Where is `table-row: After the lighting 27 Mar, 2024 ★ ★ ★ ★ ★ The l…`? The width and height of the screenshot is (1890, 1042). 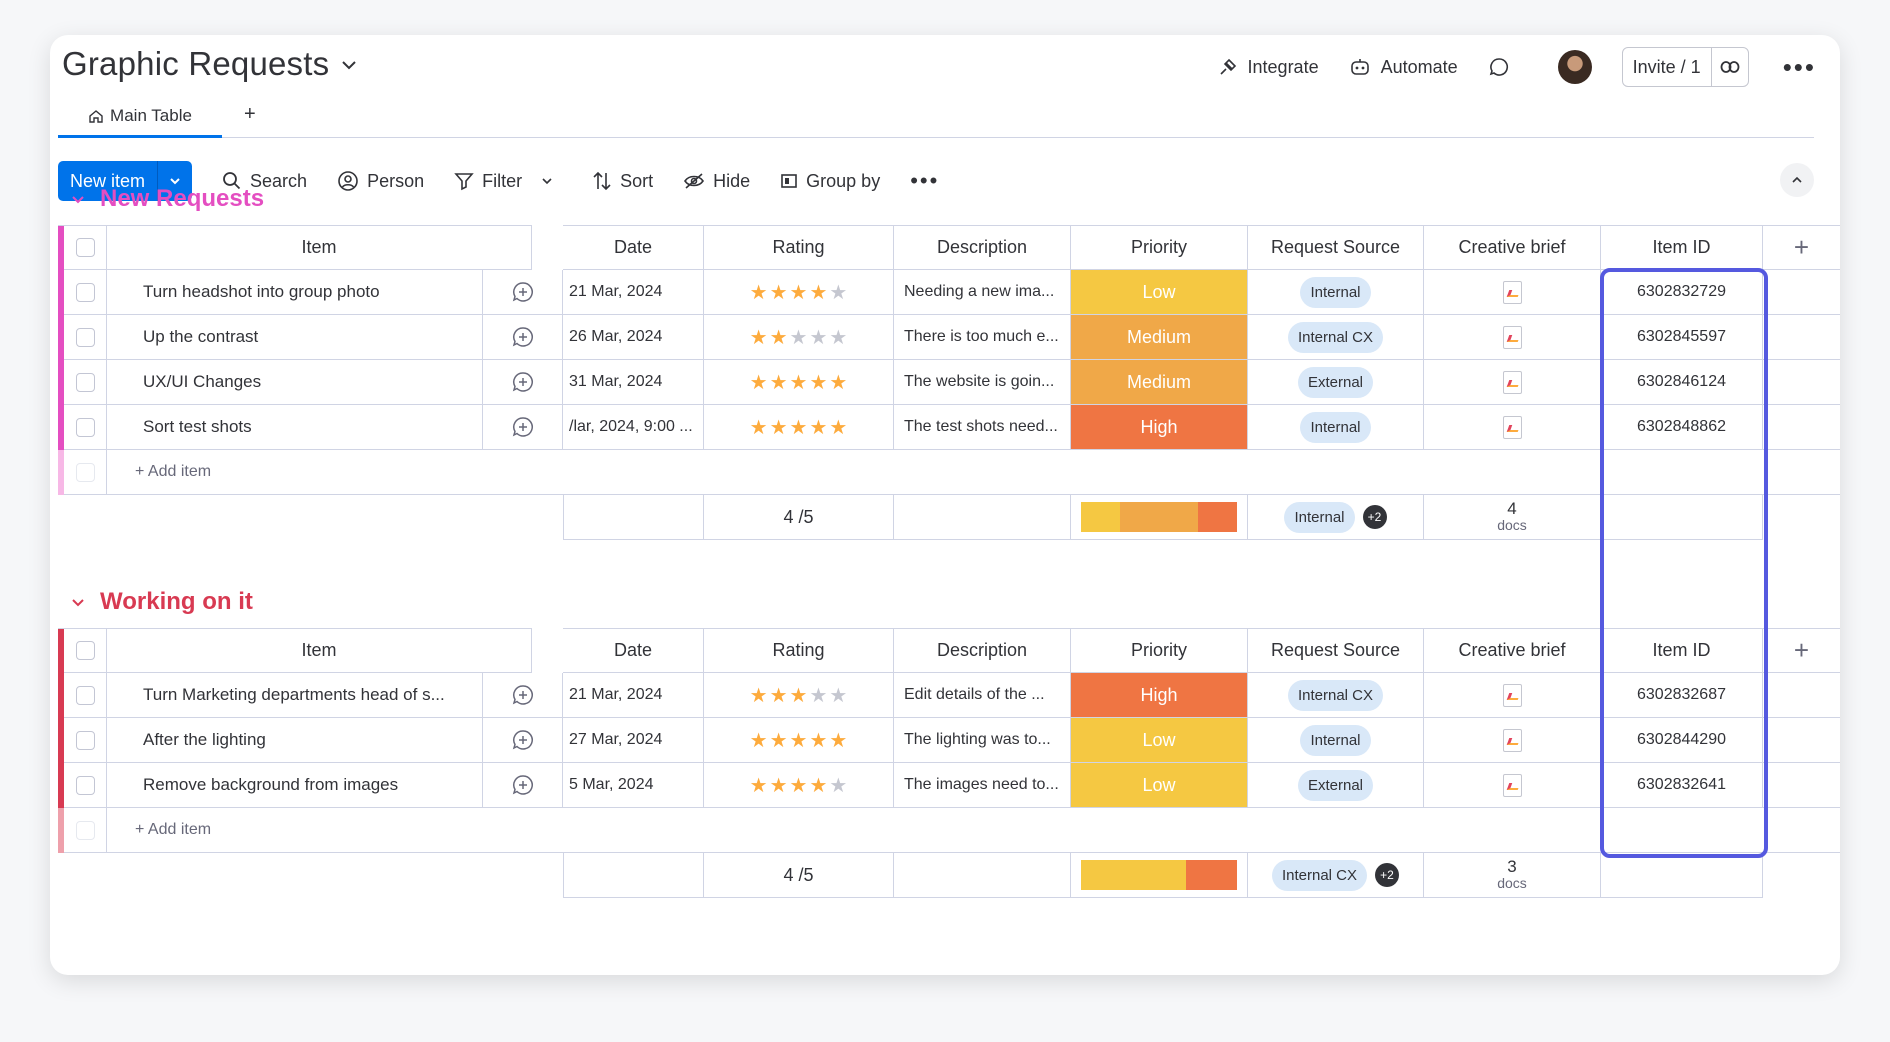 table-row: After the lighting 27 Mar, 2024 ★ ★ ★ ★ ★ The l… is located at coordinates (949, 740).